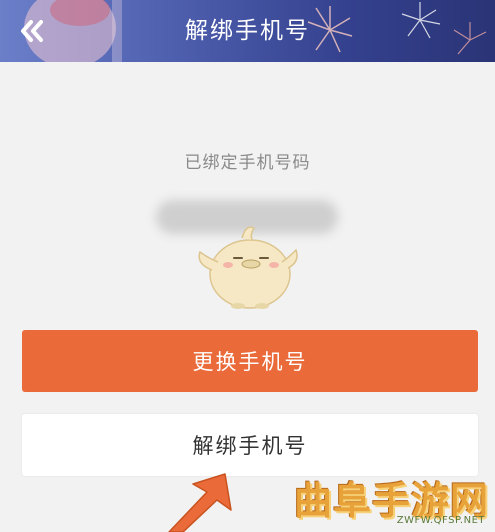 The height and width of the screenshot is (532, 495). What do you see at coordinates (440, 520) in the screenshot?
I see `watermark-url: ZWFW.QFSP.NET` at bounding box center [440, 520].